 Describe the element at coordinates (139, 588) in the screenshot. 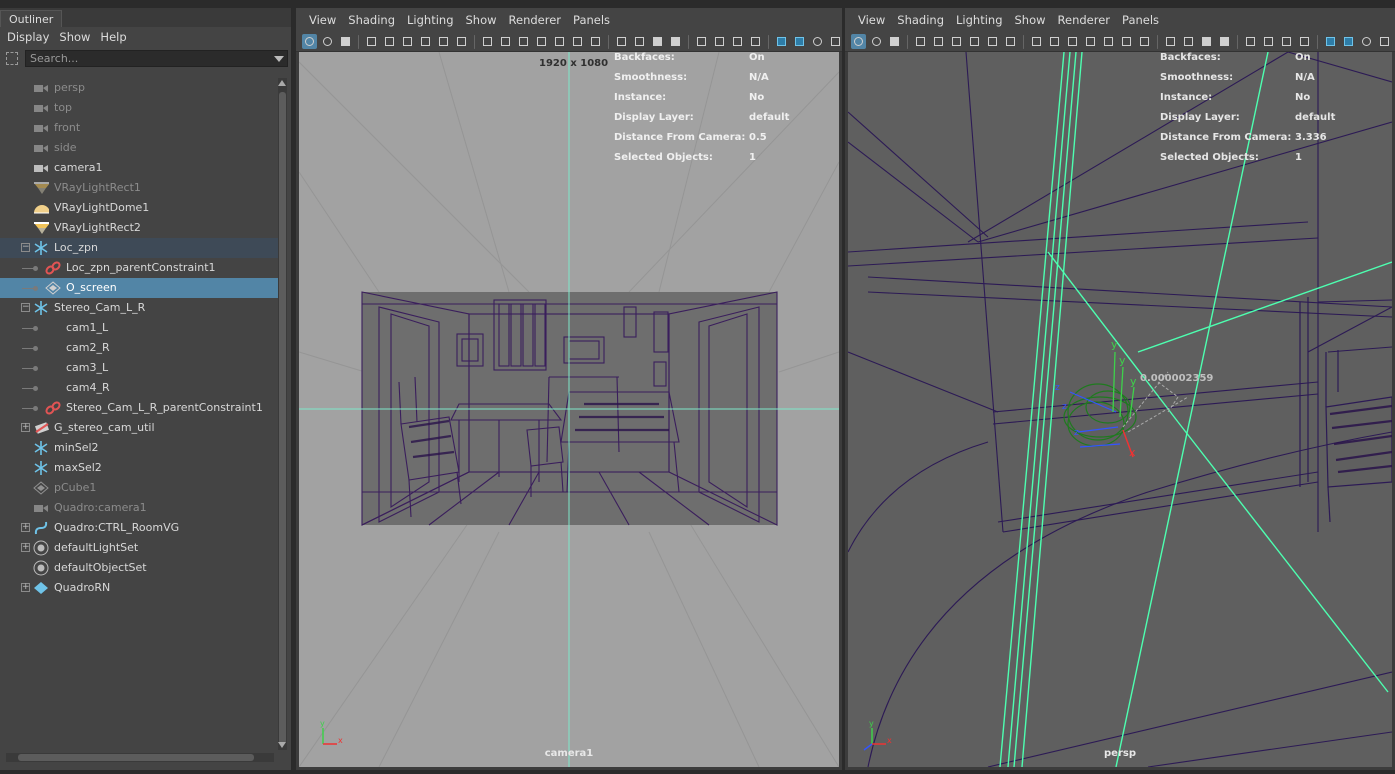

I see `outliner-row: + QuadroRN` at that location.